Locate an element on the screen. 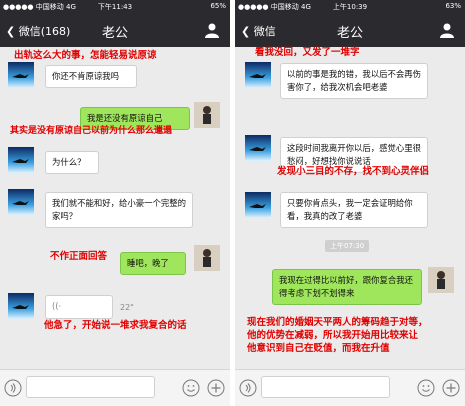  message-bubble: 我们就不能和好，给小豪一个完整的家吗？ is located at coordinates (119, 210).